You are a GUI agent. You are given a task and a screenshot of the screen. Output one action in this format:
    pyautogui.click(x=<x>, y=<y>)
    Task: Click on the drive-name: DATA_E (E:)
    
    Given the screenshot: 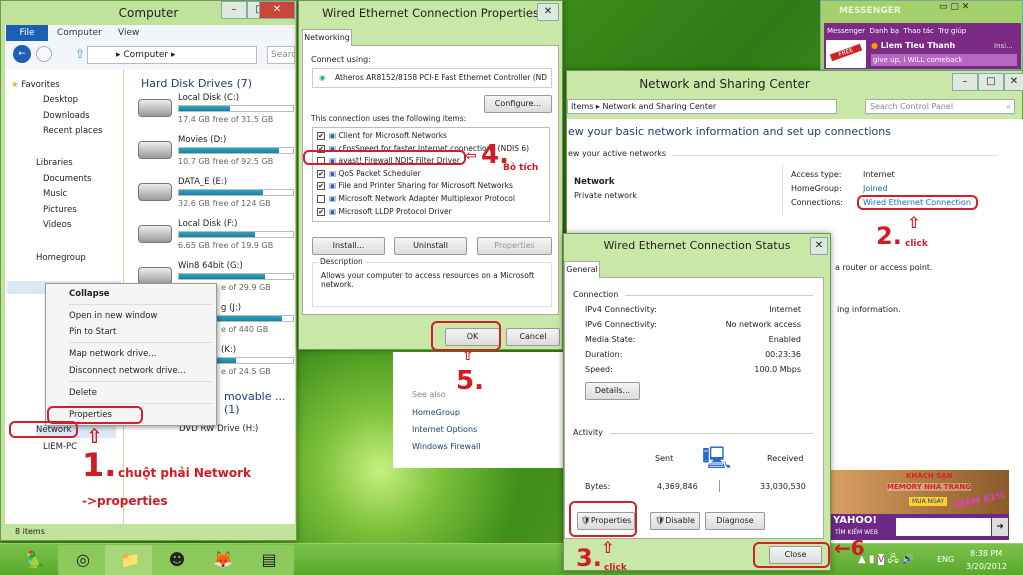 What is the action you would take?
    pyautogui.click(x=202, y=182)
    